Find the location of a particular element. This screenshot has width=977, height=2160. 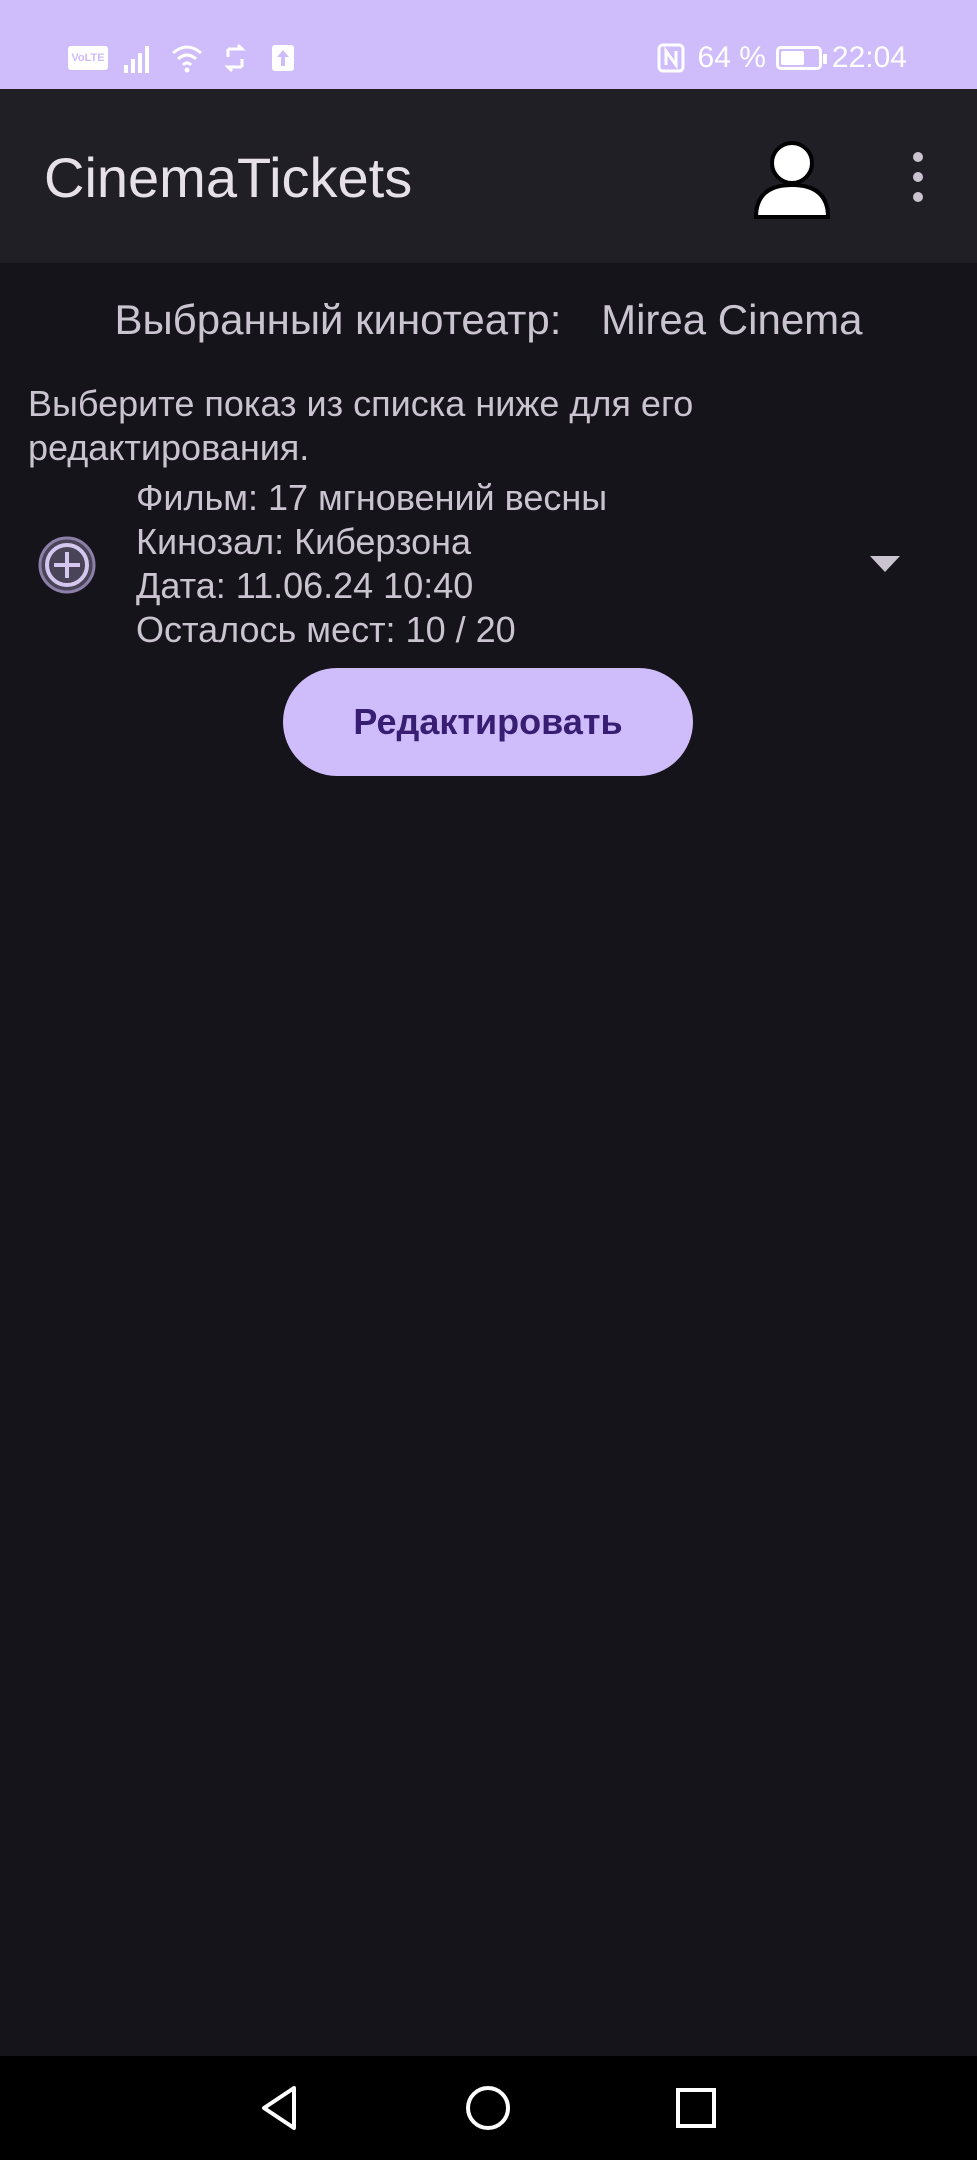

recents-icon is located at coordinates (696, 2108).